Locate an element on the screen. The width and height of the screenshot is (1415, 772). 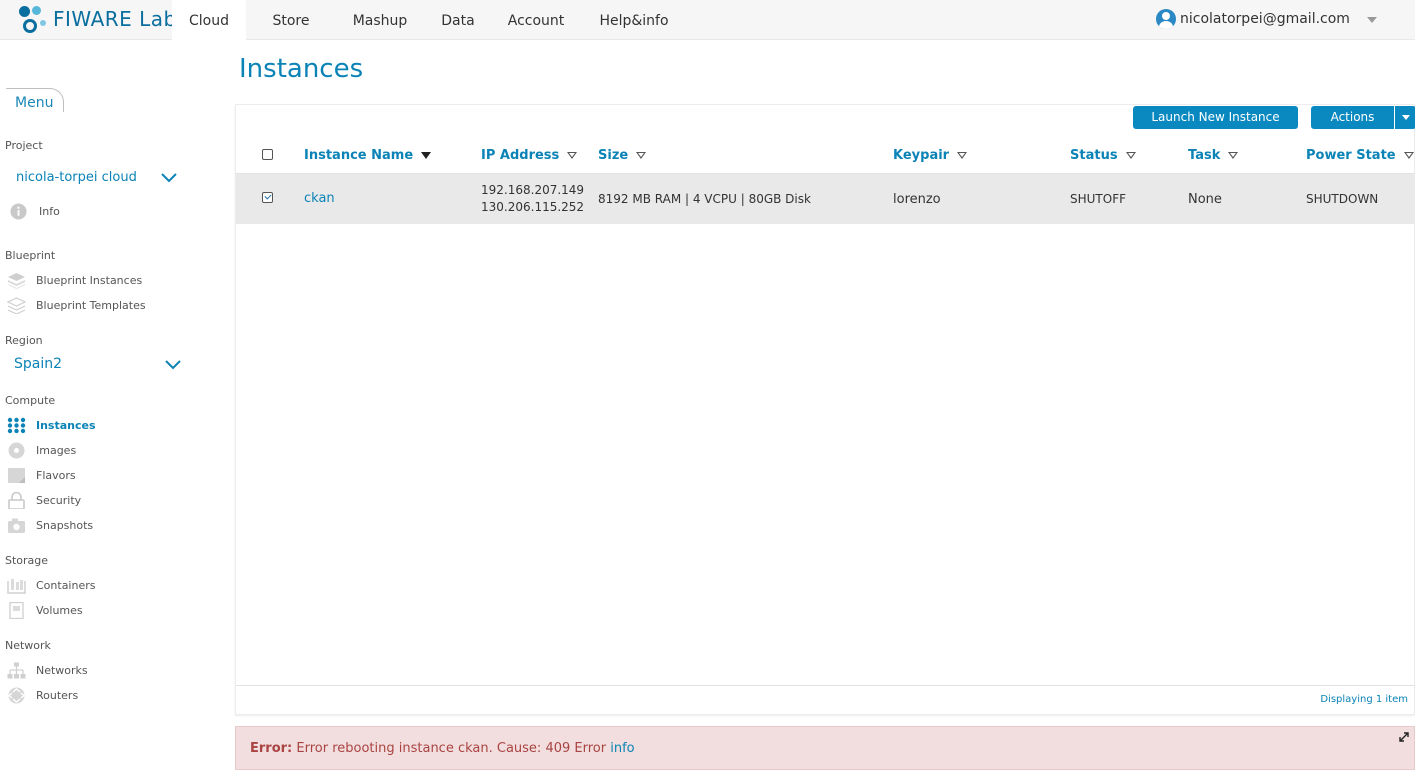
column-header-size: Size is located at coordinates (622, 155).